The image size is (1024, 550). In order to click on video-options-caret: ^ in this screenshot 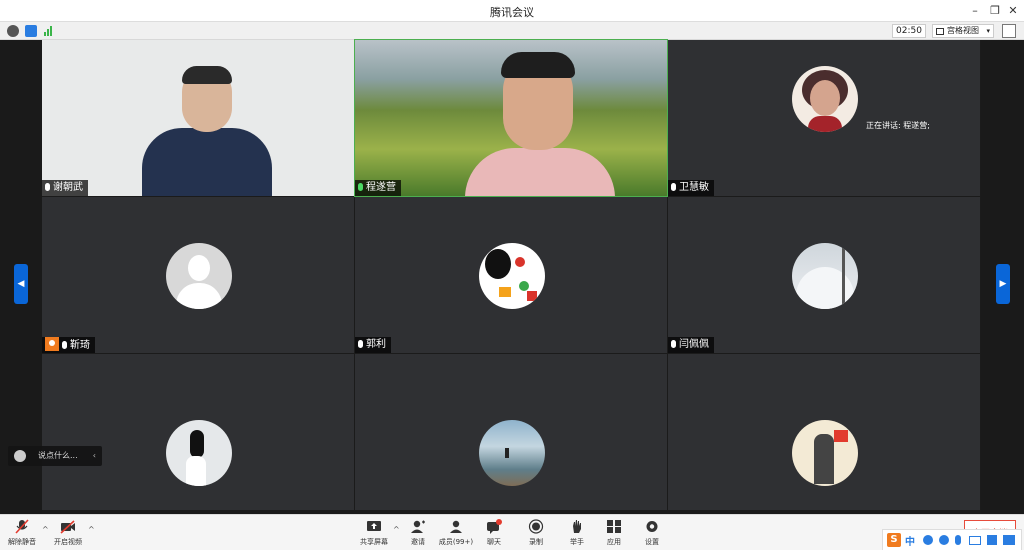, I will do `click(91, 529)`.